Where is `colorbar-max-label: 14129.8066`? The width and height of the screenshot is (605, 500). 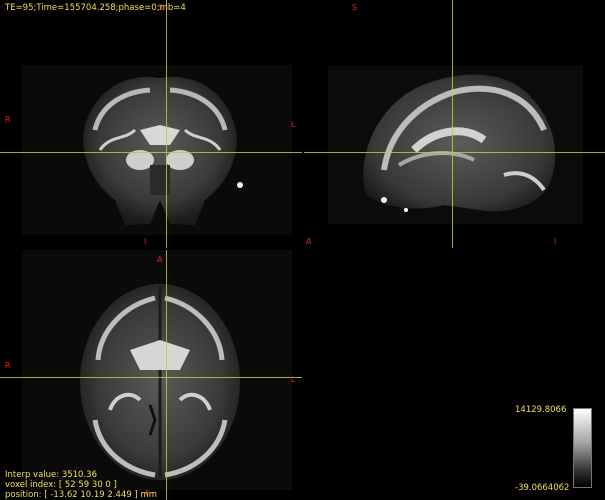
colorbar-max-label: 14129.8066 is located at coordinates (541, 410).